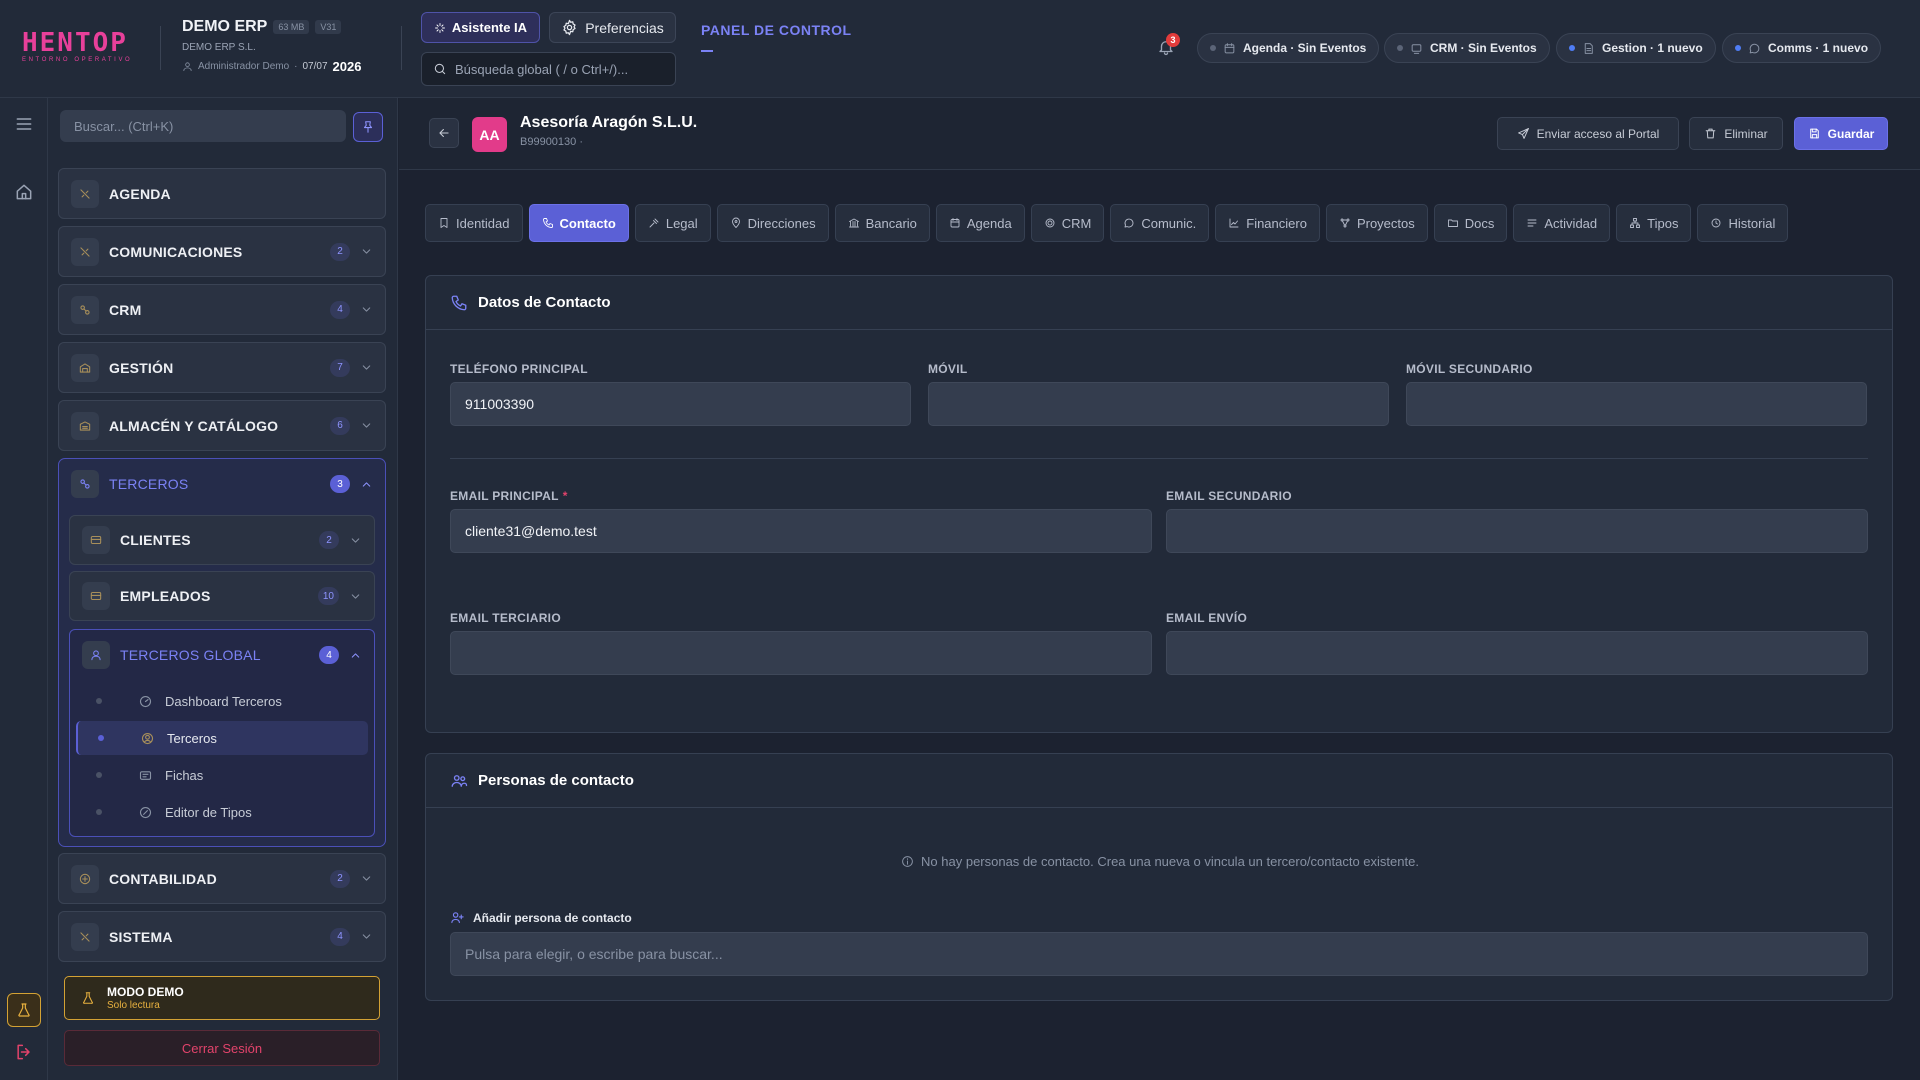  I want to click on sidebar-leaf-fichas: Fichas, so click(222, 775).